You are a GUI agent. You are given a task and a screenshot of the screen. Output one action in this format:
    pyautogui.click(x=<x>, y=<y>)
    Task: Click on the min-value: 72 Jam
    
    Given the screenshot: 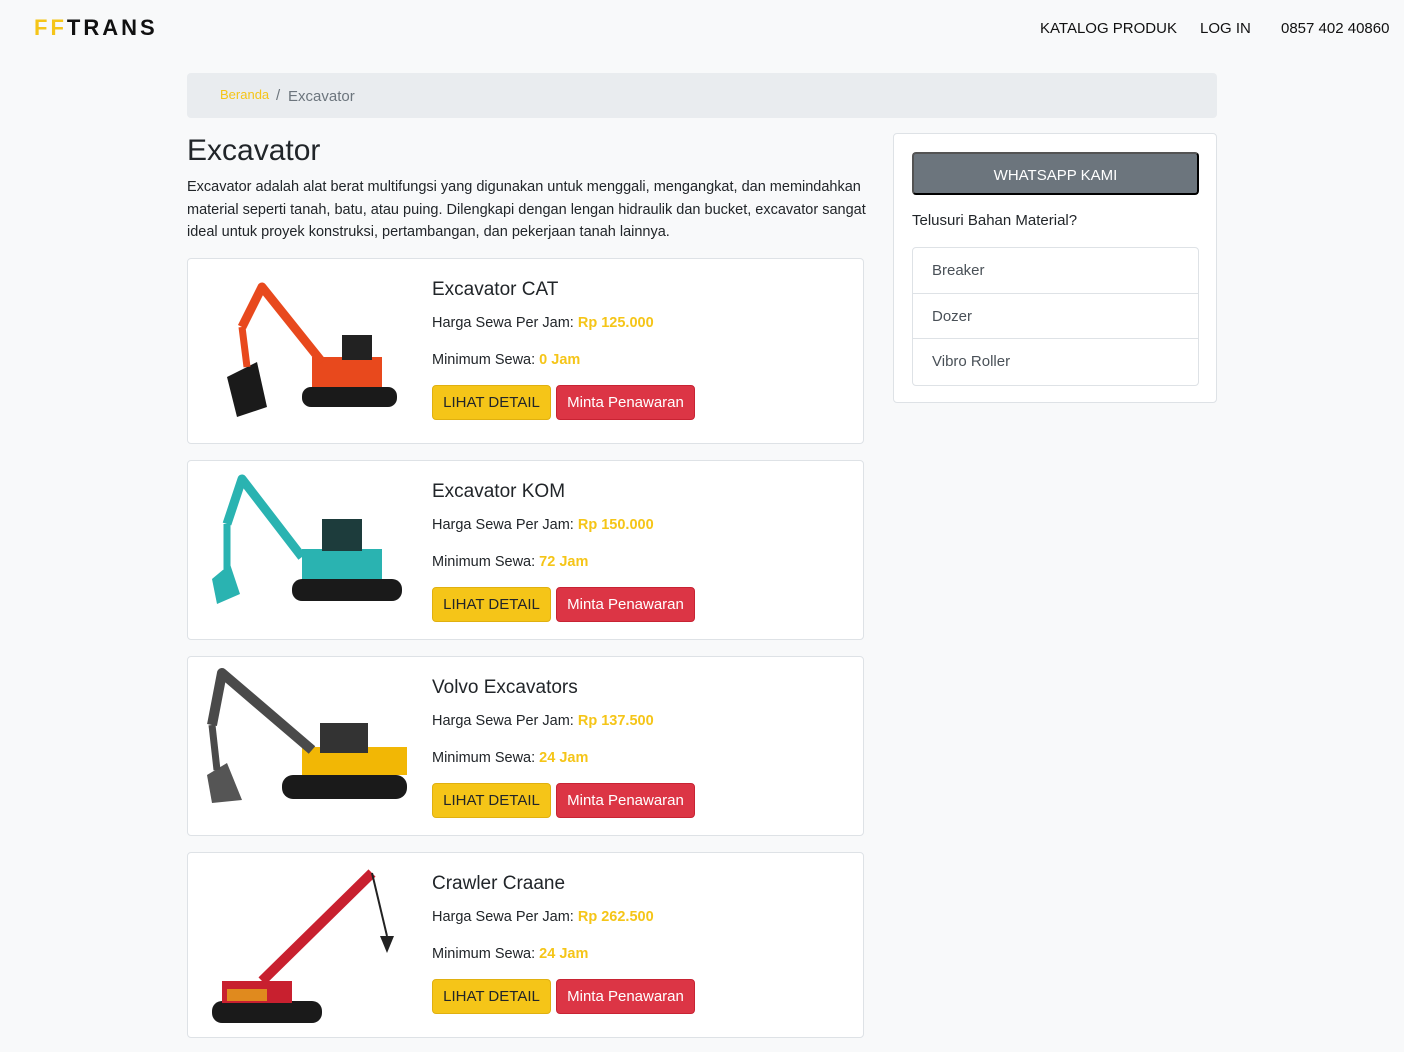 What is the action you would take?
    pyautogui.click(x=564, y=562)
    